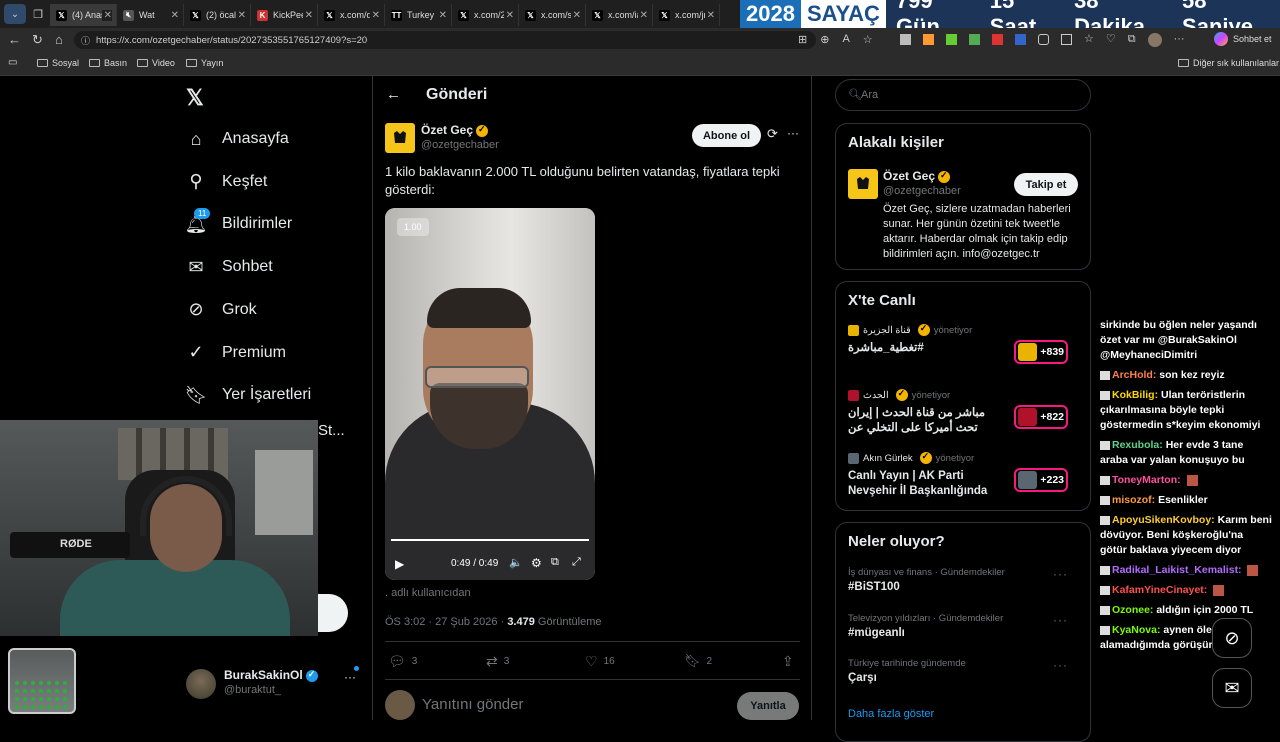 The height and width of the screenshot is (742, 1280). Describe the element at coordinates (1089, 40) in the screenshot. I see `favorites-icon: ☆` at that location.